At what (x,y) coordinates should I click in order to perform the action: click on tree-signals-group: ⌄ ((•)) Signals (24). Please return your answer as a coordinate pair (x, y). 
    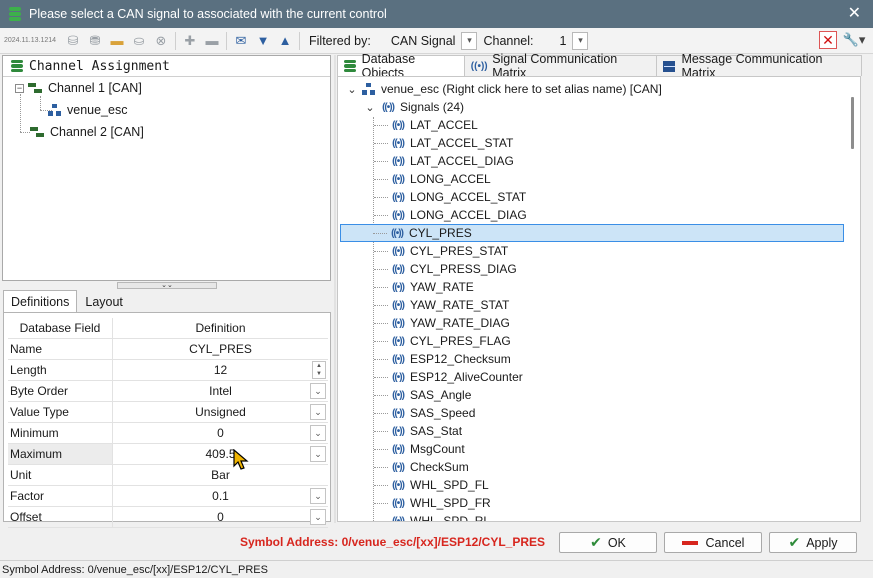
    Looking at the image, I should click on (414, 107).